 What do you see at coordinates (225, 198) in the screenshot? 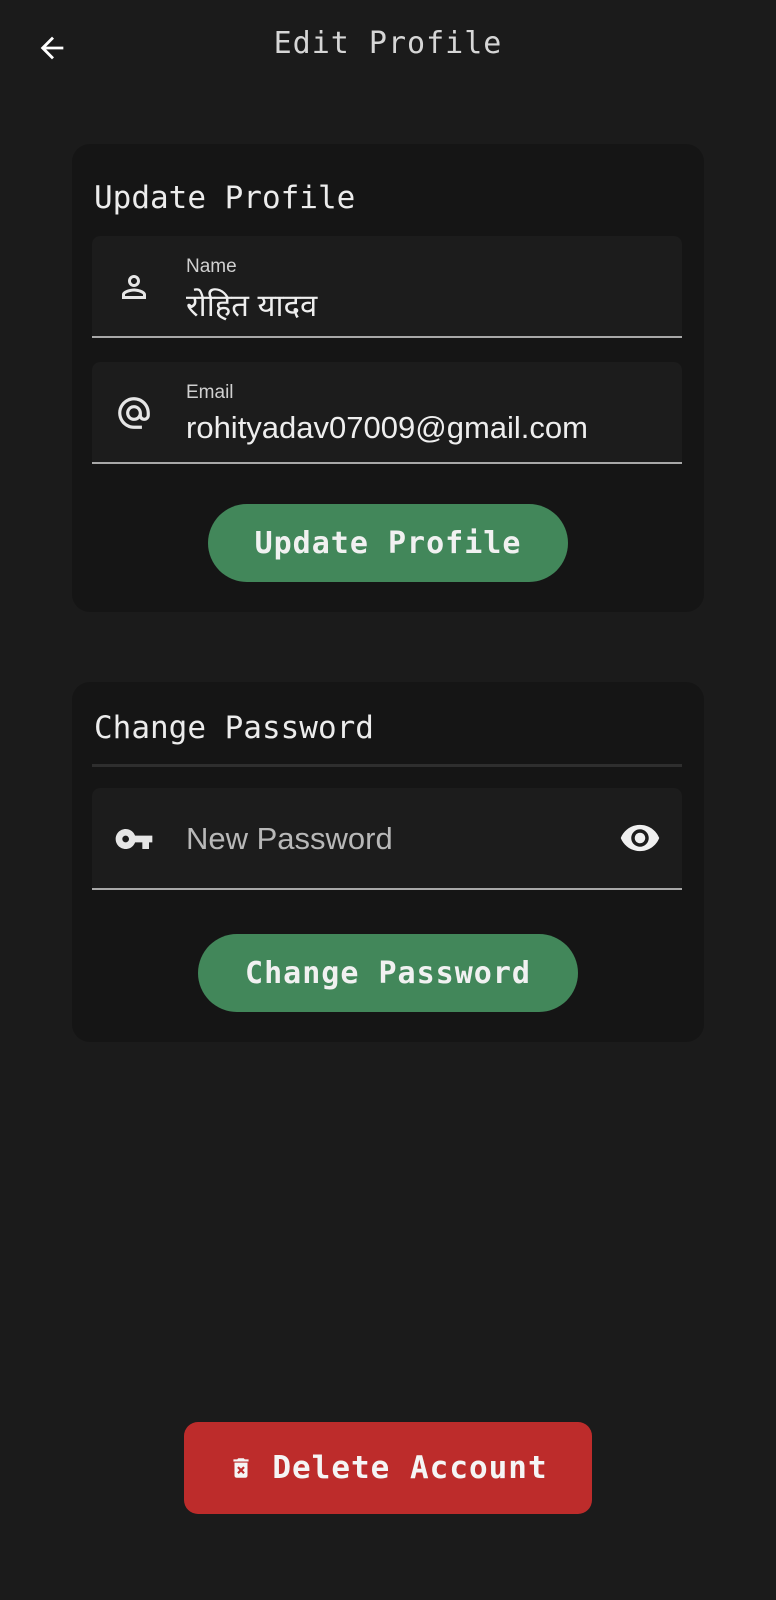
I see `update-profile-heading: Update Profile` at bounding box center [225, 198].